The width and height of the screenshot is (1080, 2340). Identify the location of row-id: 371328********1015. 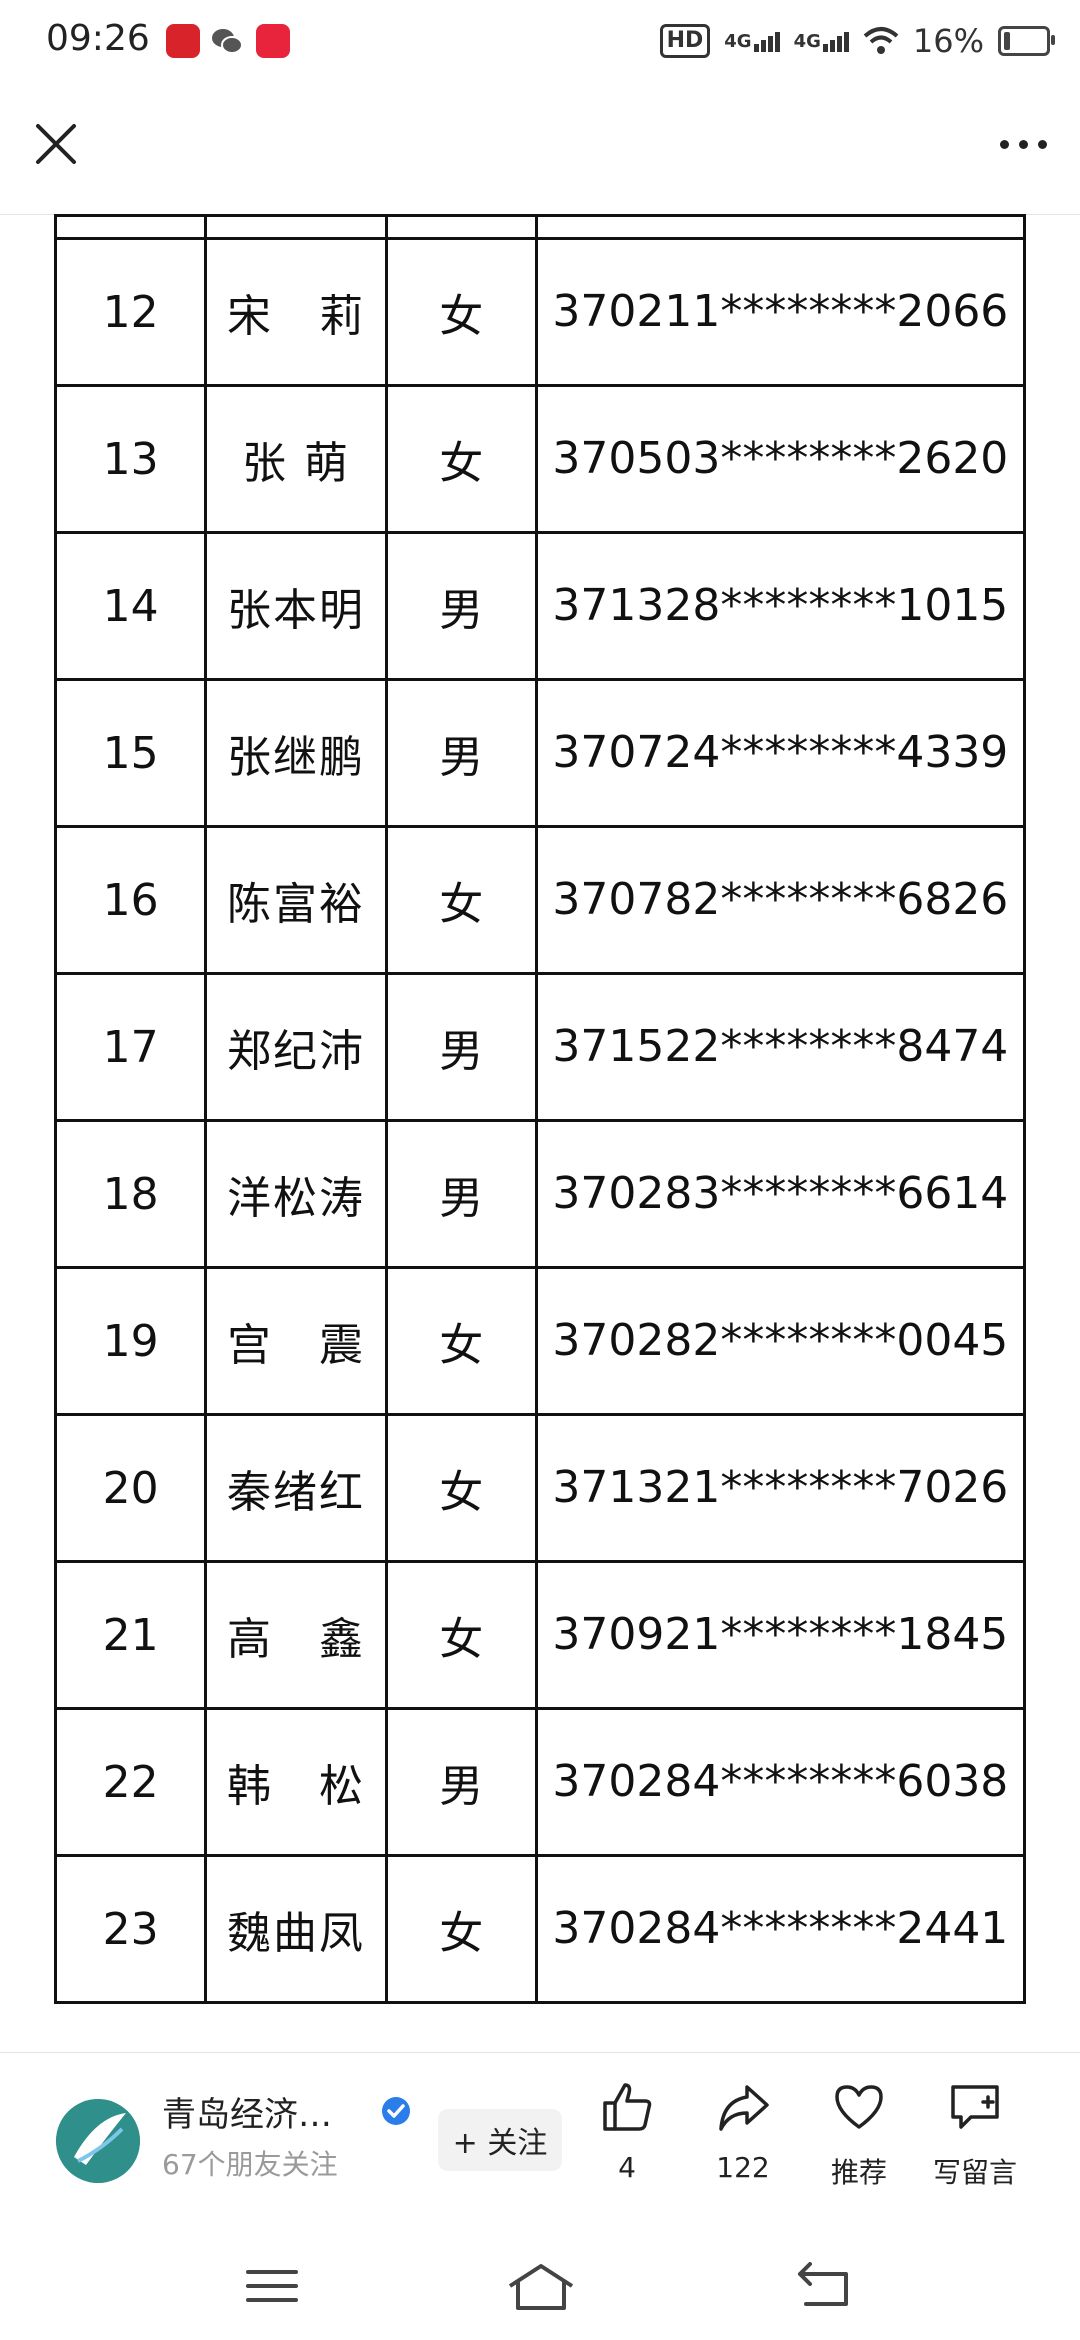
(780, 606).